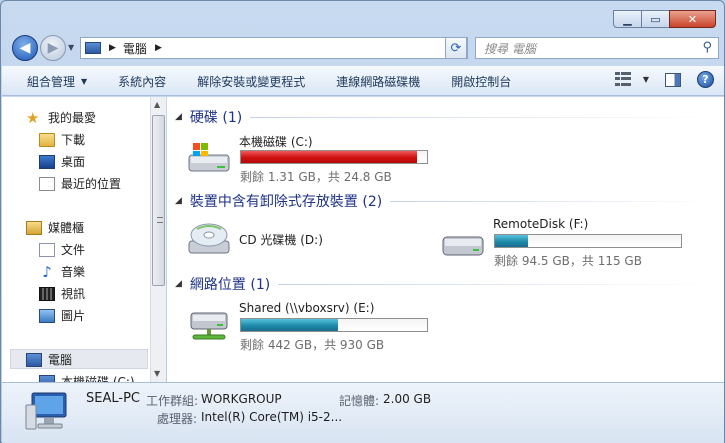 This screenshot has height=443, width=725. I want to click on scroll-grip-icon, so click(160, 220).